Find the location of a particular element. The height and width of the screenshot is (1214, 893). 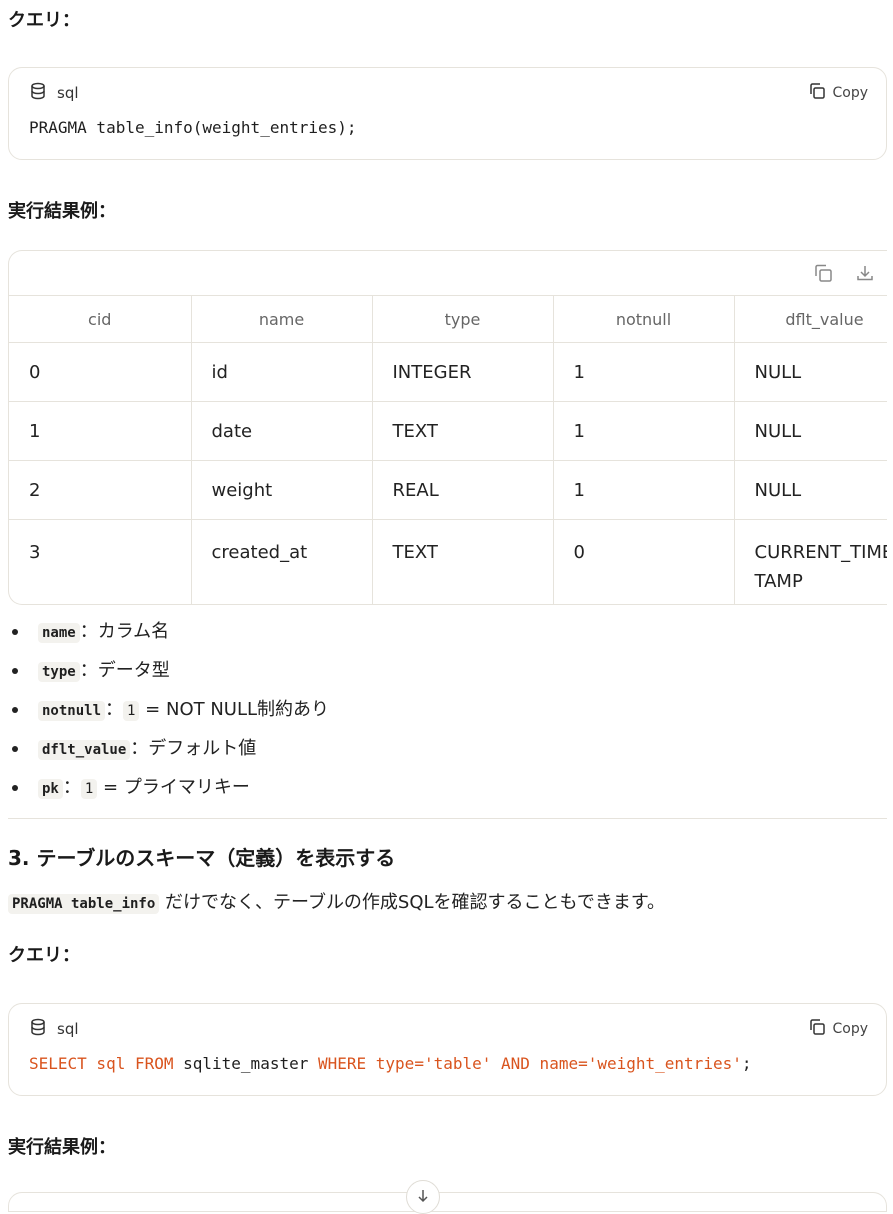

table-cell: weight is located at coordinates (281, 490).